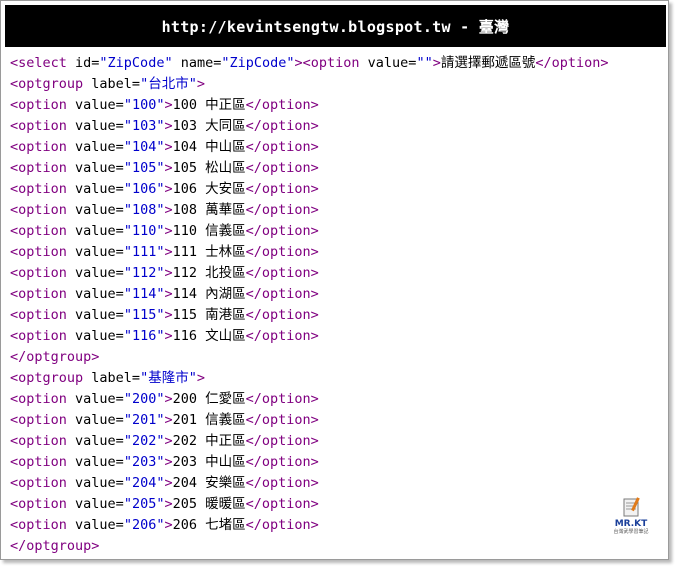 The image size is (675, 566). What do you see at coordinates (144, 462) in the screenshot?
I see `attr-value-token: "203"` at bounding box center [144, 462].